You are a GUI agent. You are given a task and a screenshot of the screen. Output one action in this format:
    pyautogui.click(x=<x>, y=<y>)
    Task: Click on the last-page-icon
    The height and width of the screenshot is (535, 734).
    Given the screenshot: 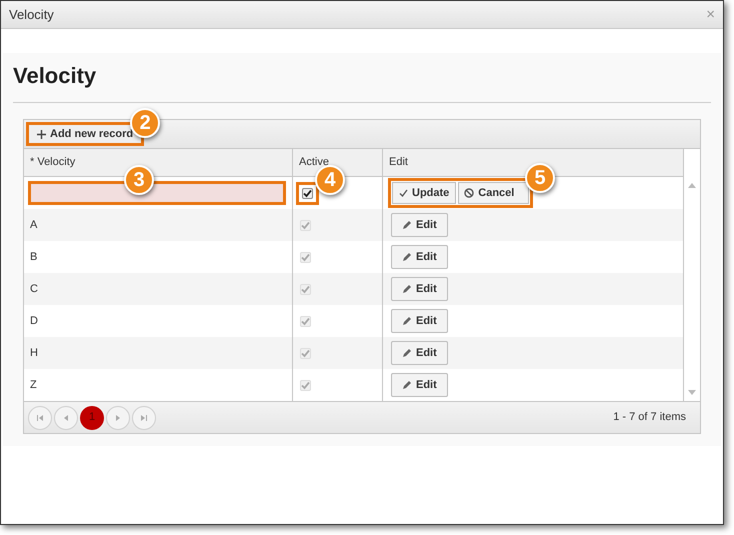 What is the action you would take?
    pyautogui.click(x=144, y=418)
    